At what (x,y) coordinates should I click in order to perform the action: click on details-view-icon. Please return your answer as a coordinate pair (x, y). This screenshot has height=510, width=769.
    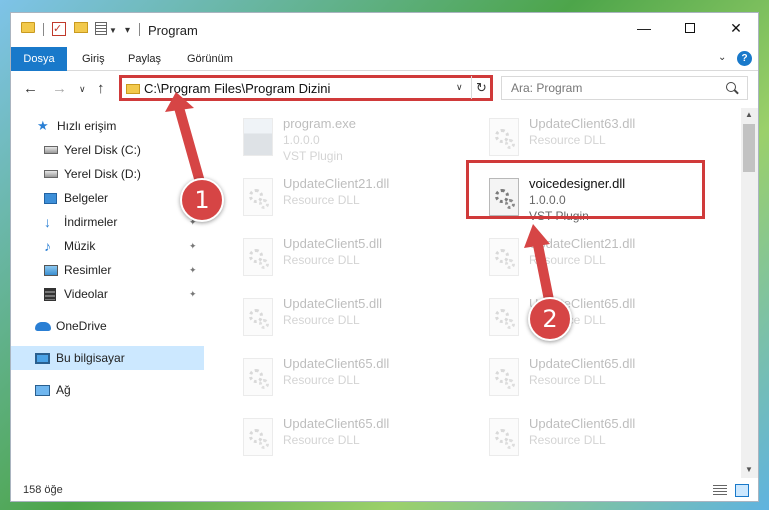
    Looking at the image, I should click on (720, 490).